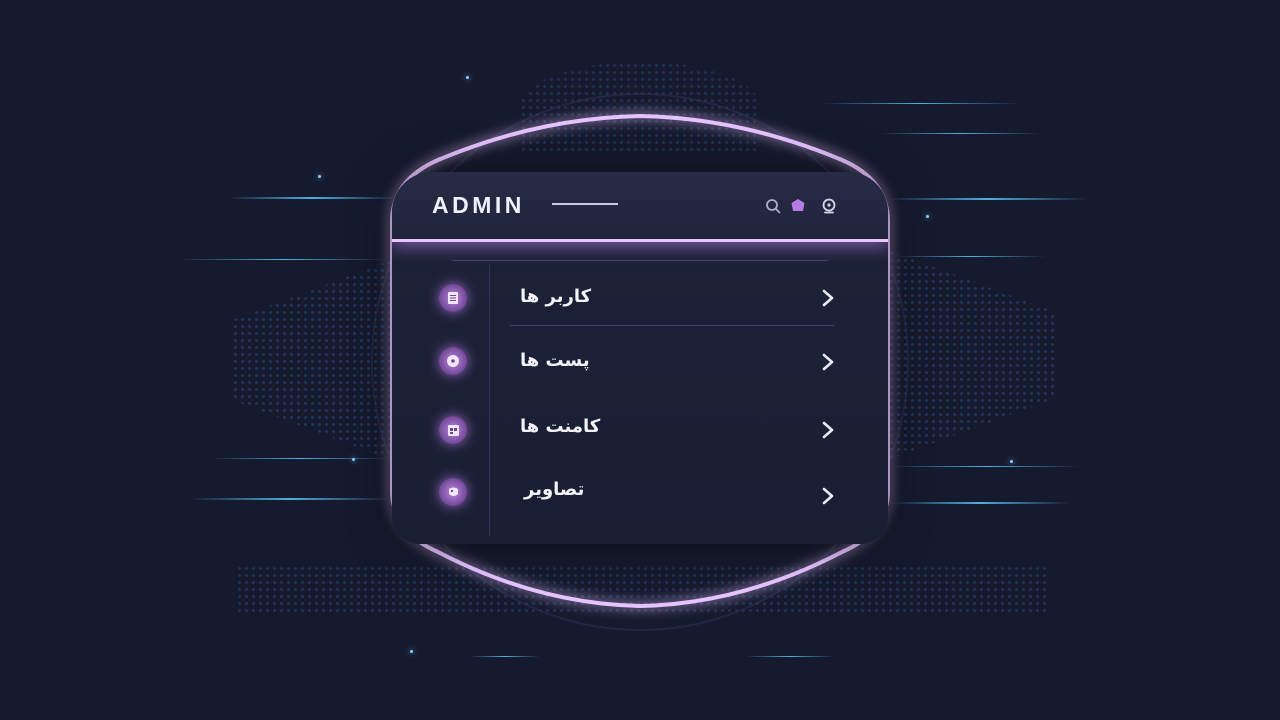 This screenshot has width=1280, height=720. What do you see at coordinates (453, 361) in the screenshot?
I see `disc-icon` at bounding box center [453, 361].